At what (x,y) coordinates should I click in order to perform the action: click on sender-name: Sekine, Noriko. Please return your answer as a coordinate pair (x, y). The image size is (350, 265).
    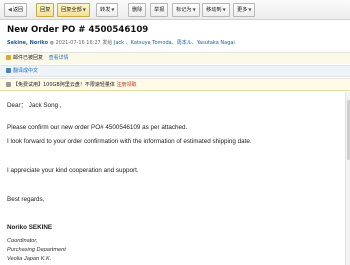
    Looking at the image, I should click on (27, 43).